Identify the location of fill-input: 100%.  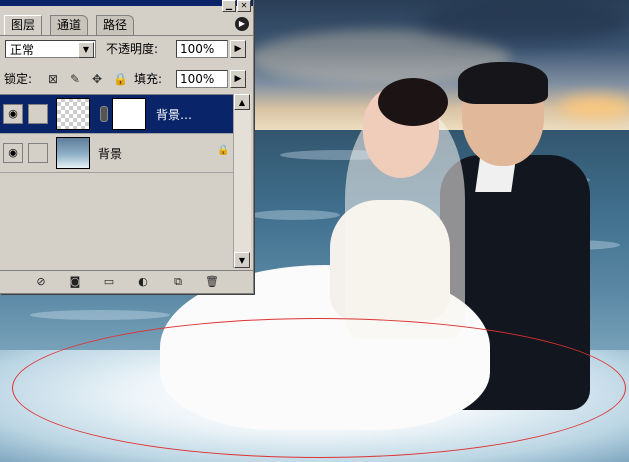
(202, 79).